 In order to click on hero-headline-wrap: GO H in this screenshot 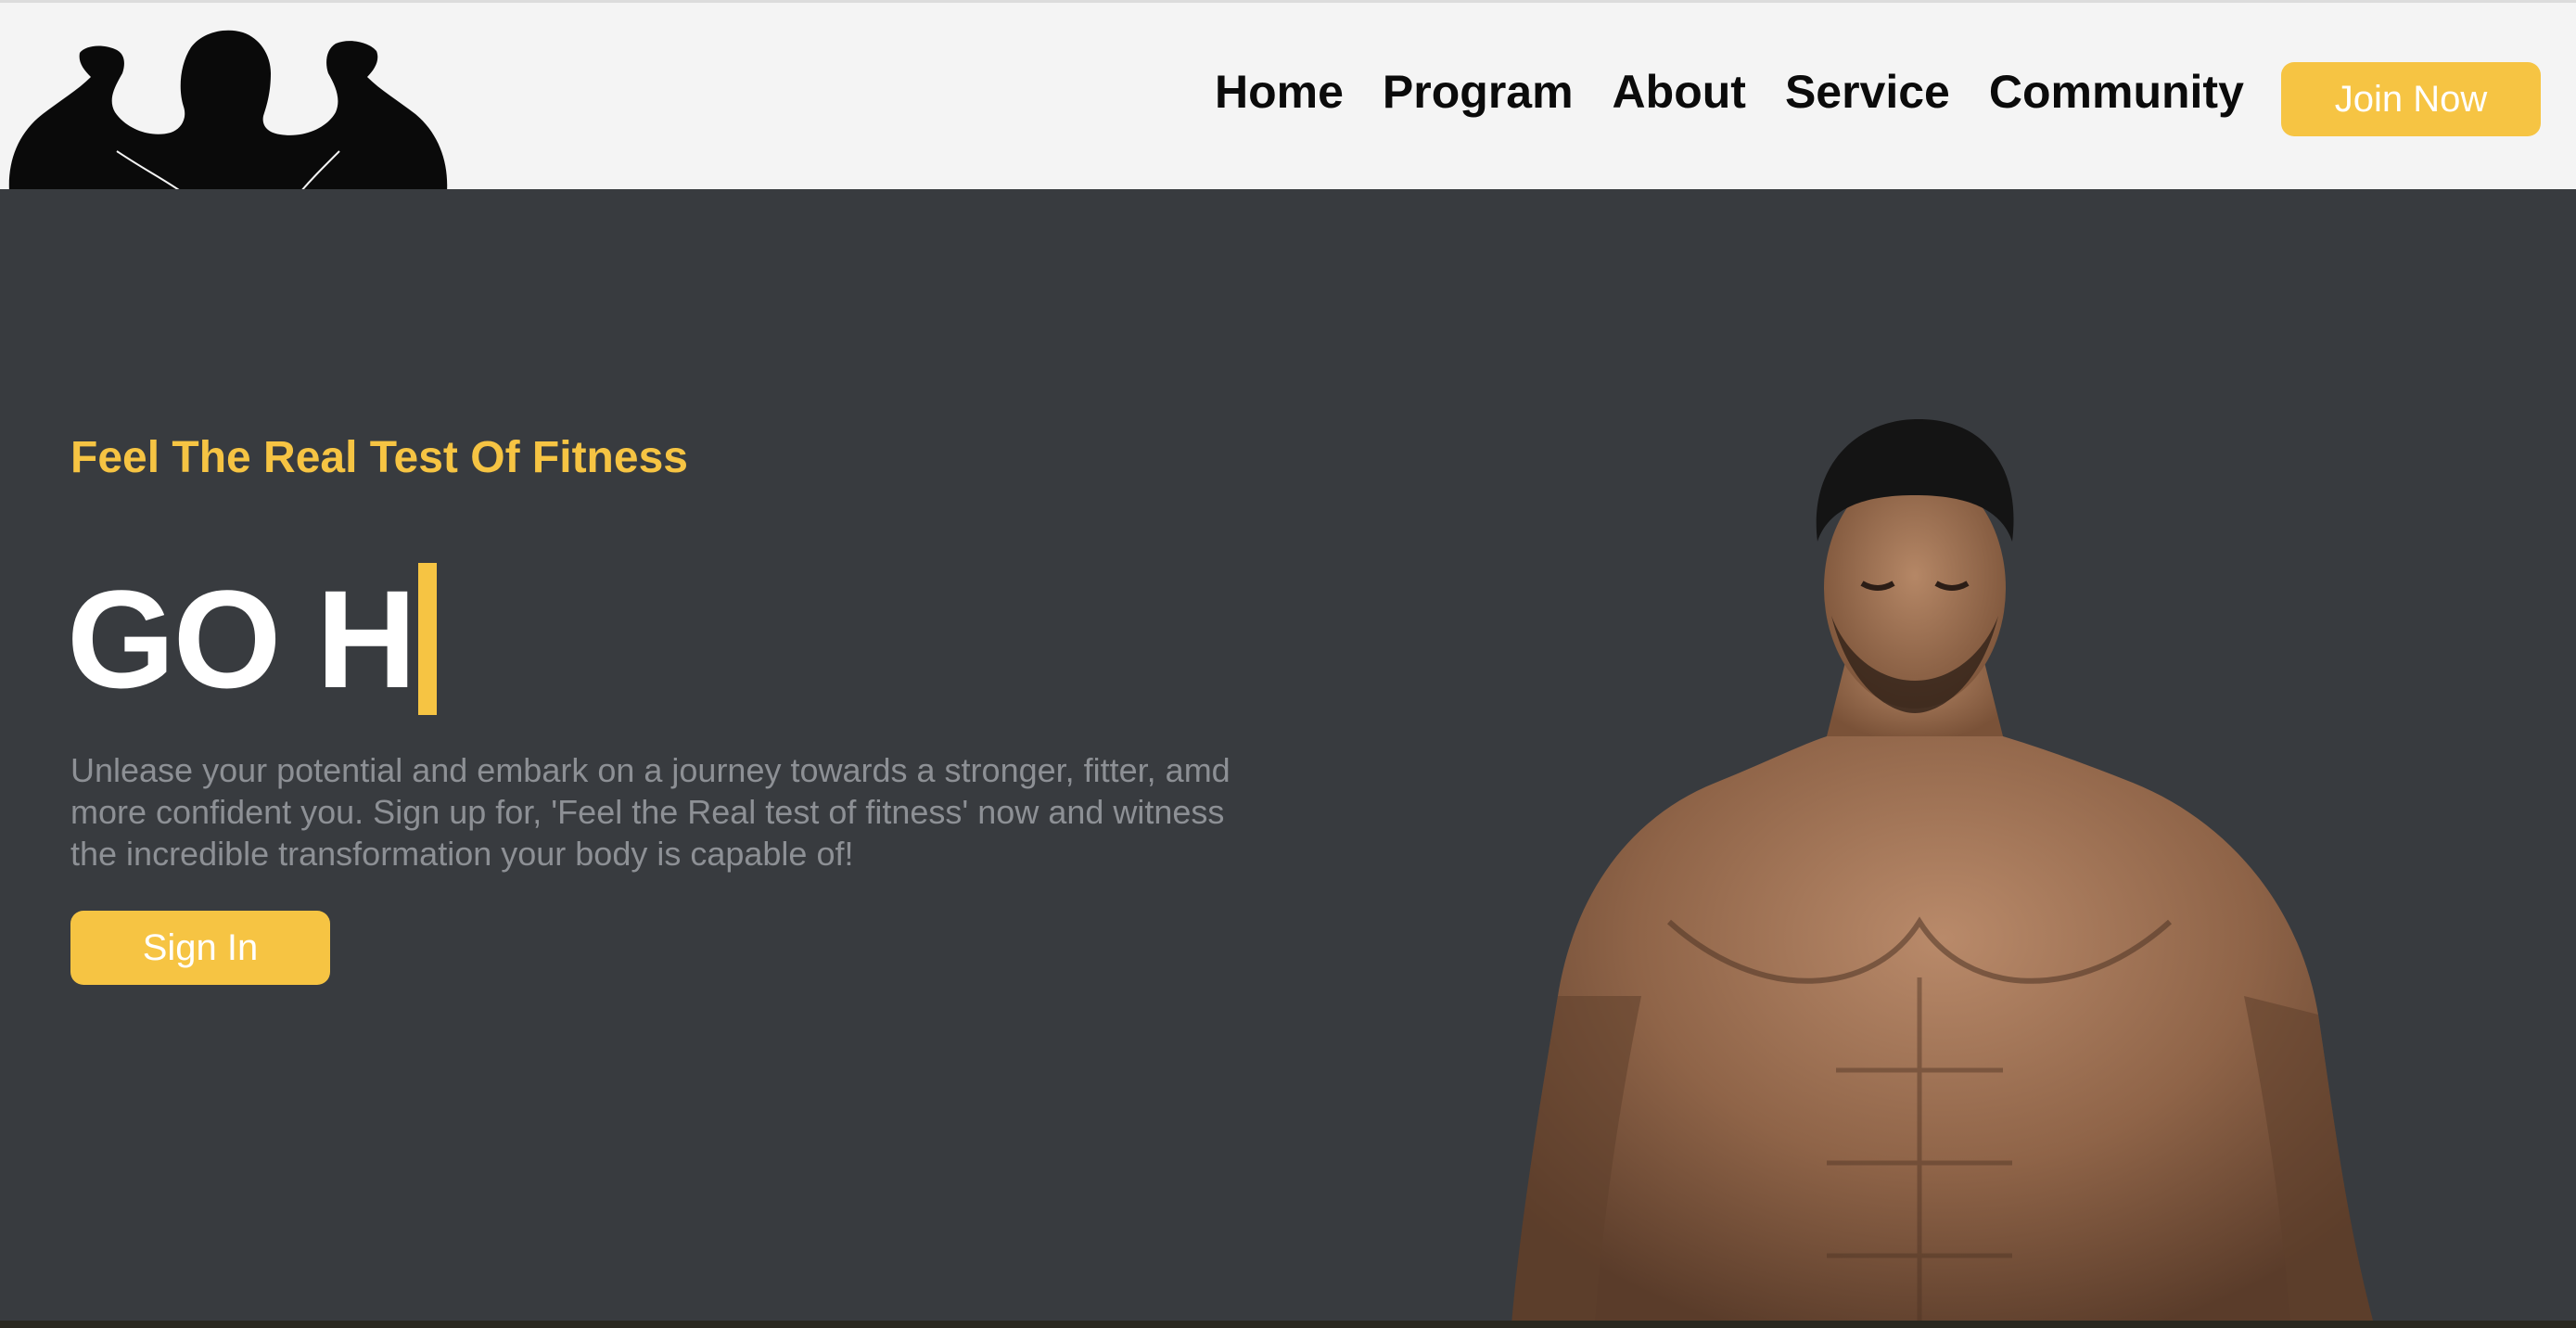, I will do `click(253, 639)`.